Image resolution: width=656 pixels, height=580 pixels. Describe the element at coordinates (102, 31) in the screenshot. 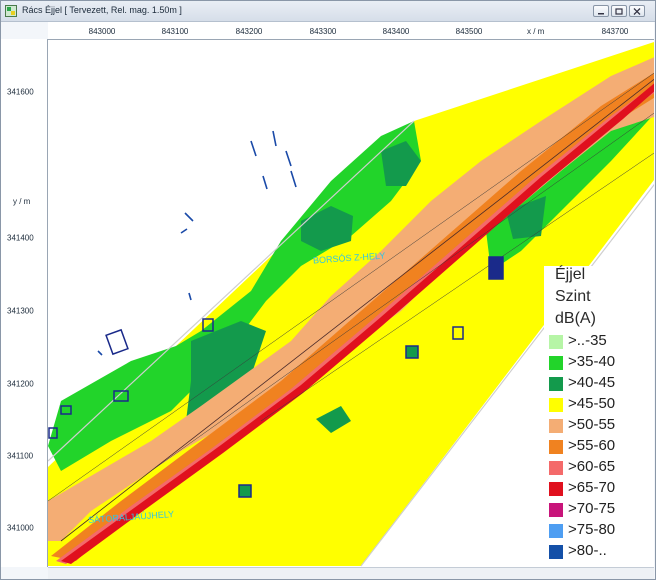

I see `x-tick-label: 843000` at that location.